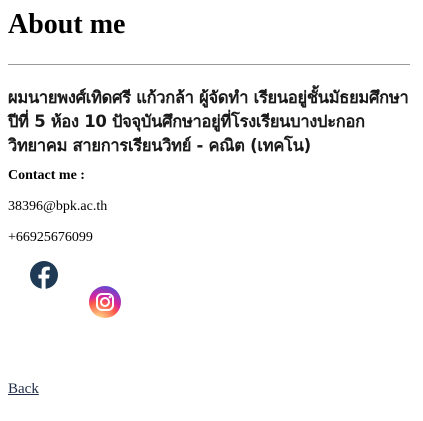 The width and height of the screenshot is (423, 421). Describe the element at coordinates (50, 237) in the screenshot. I see `contact-phone: +66925676099` at that location.